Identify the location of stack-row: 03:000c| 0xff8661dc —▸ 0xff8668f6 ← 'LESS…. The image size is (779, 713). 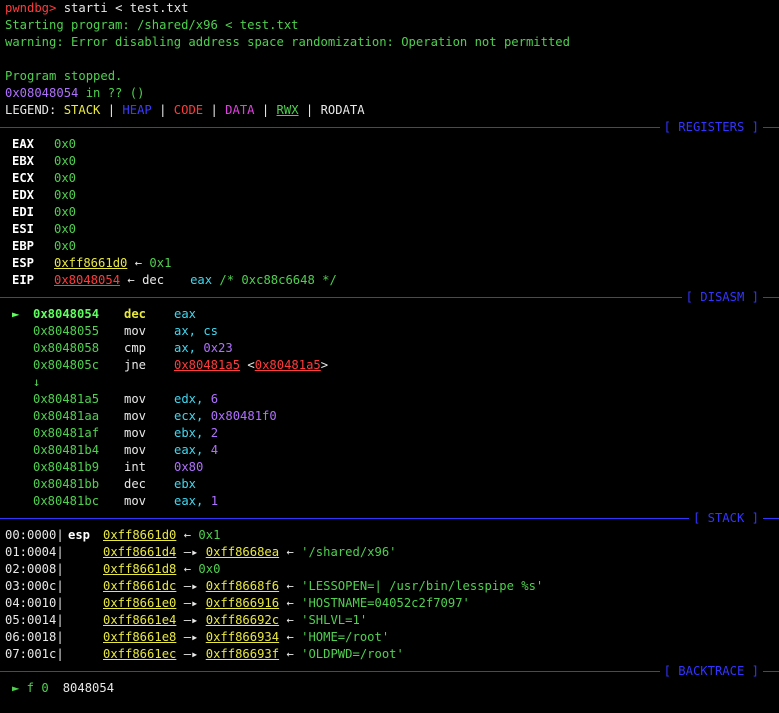
(392, 586).